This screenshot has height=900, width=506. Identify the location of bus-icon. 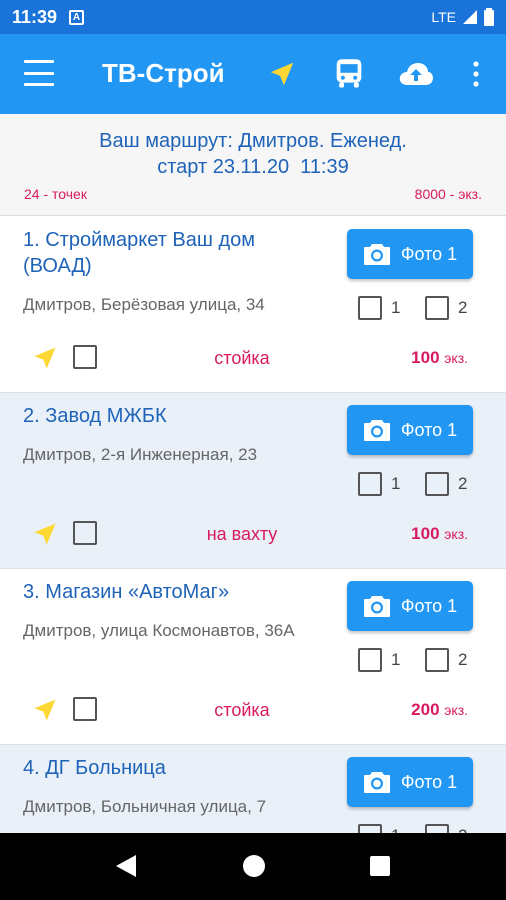
(349, 74).